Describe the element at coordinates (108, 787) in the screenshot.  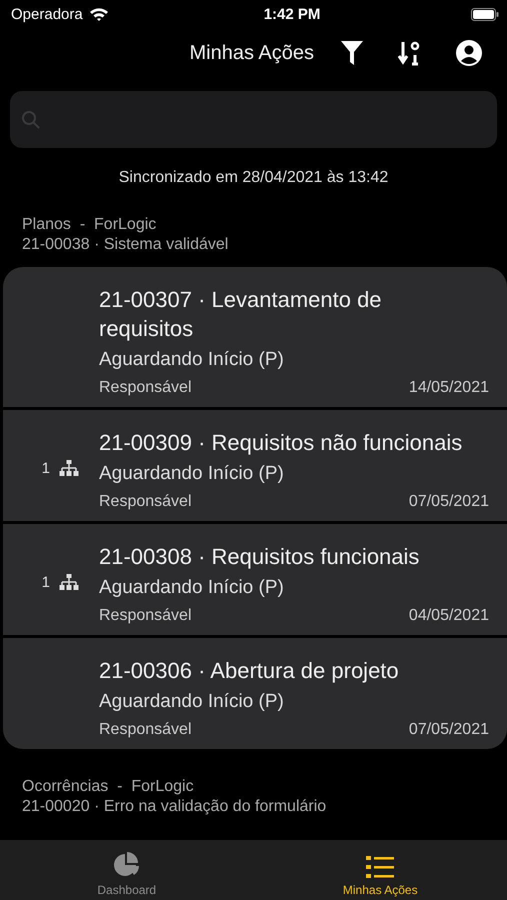
I see `group-category: Ocorrências - ForLogic` at that location.